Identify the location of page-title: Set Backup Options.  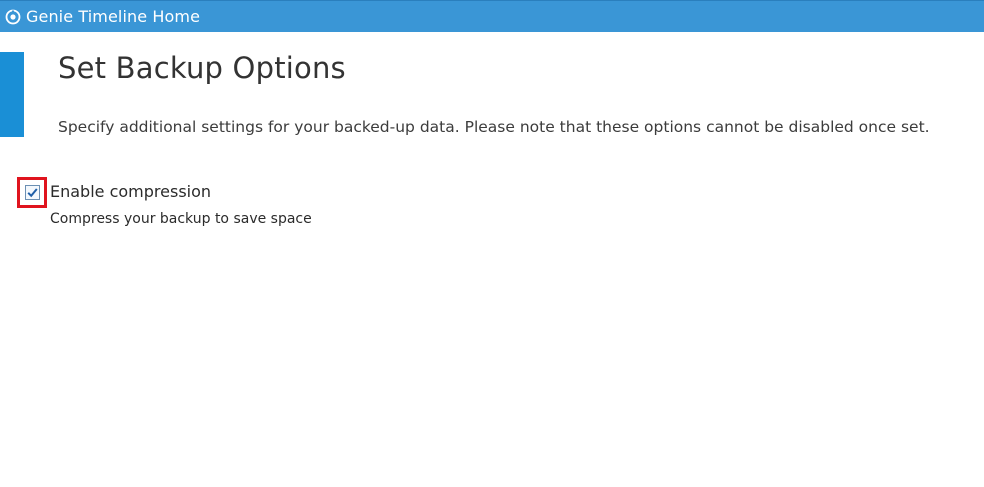
(202, 68).